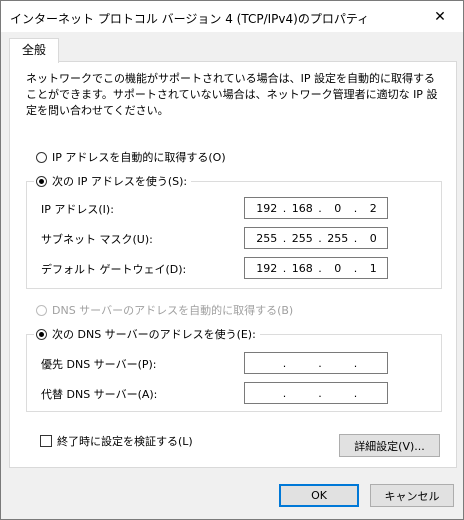  Describe the element at coordinates (41, 181) in the screenshot. I see `ip-manual-radio-circle` at that location.